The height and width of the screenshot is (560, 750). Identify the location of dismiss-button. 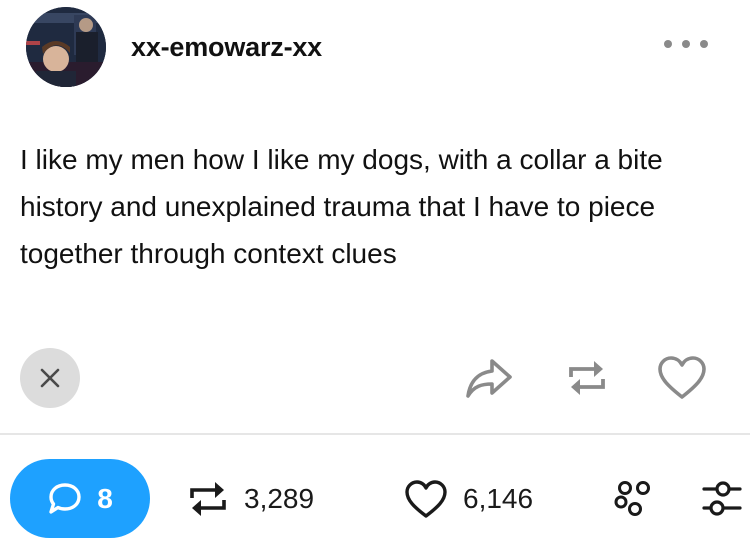
(50, 378).